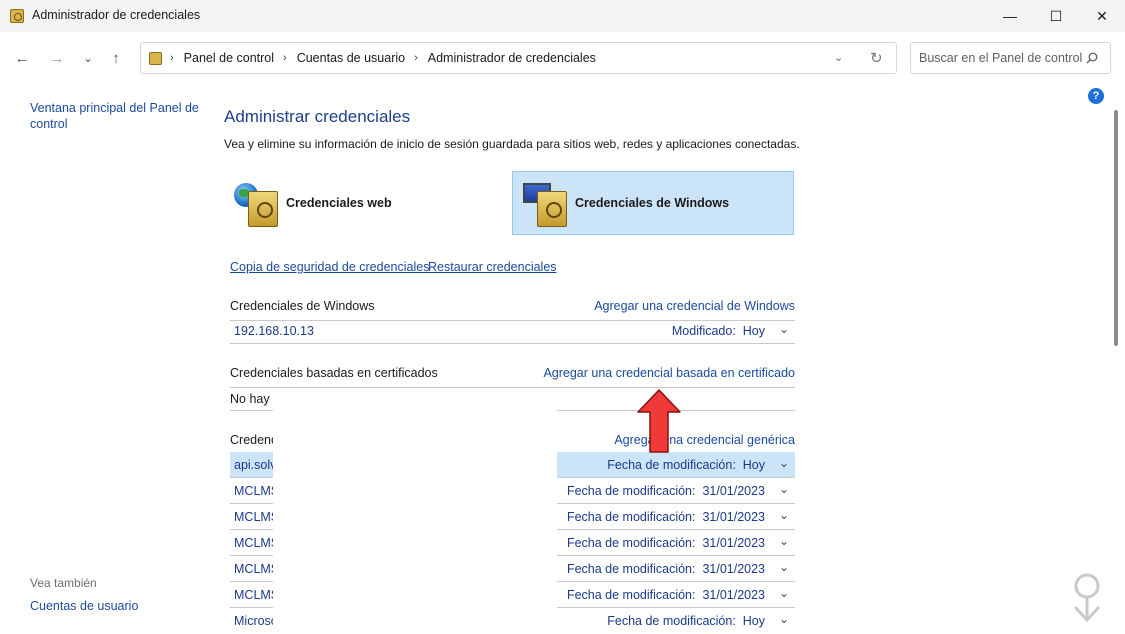 The height and width of the screenshot is (634, 1125). What do you see at coordinates (694, 306) in the screenshot?
I see `add-windows-credential-link: Agregar una credencial de Windows` at bounding box center [694, 306].